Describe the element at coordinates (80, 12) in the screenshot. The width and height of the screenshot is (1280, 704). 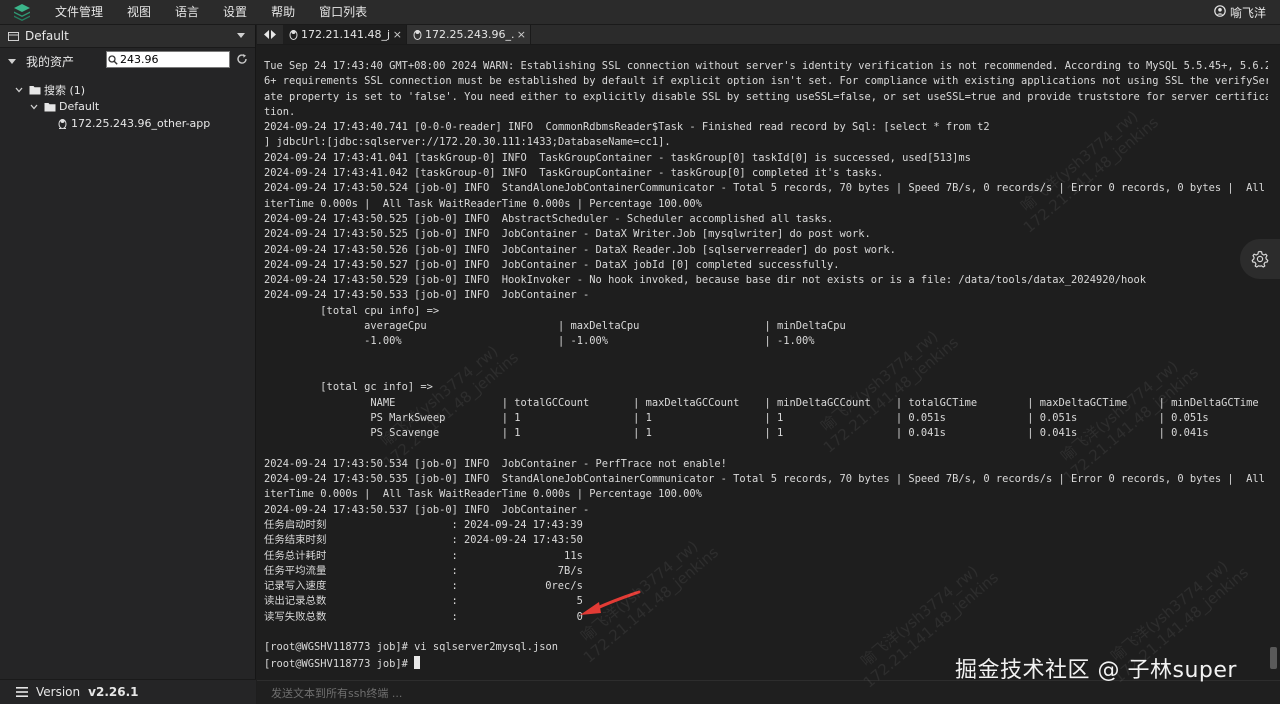
I see `menu-file-manager: 文件管理` at that location.